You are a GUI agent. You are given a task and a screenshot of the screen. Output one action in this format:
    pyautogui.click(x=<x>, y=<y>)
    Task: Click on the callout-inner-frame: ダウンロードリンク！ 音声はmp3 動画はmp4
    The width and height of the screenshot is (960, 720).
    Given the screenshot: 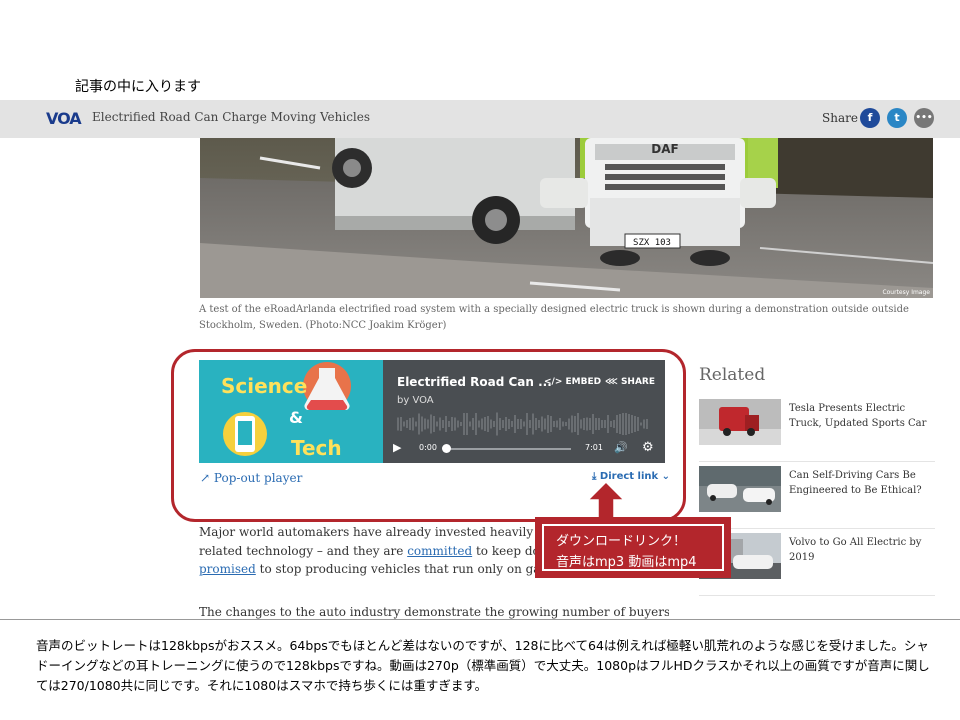 What is the action you would take?
    pyautogui.click(x=633, y=547)
    